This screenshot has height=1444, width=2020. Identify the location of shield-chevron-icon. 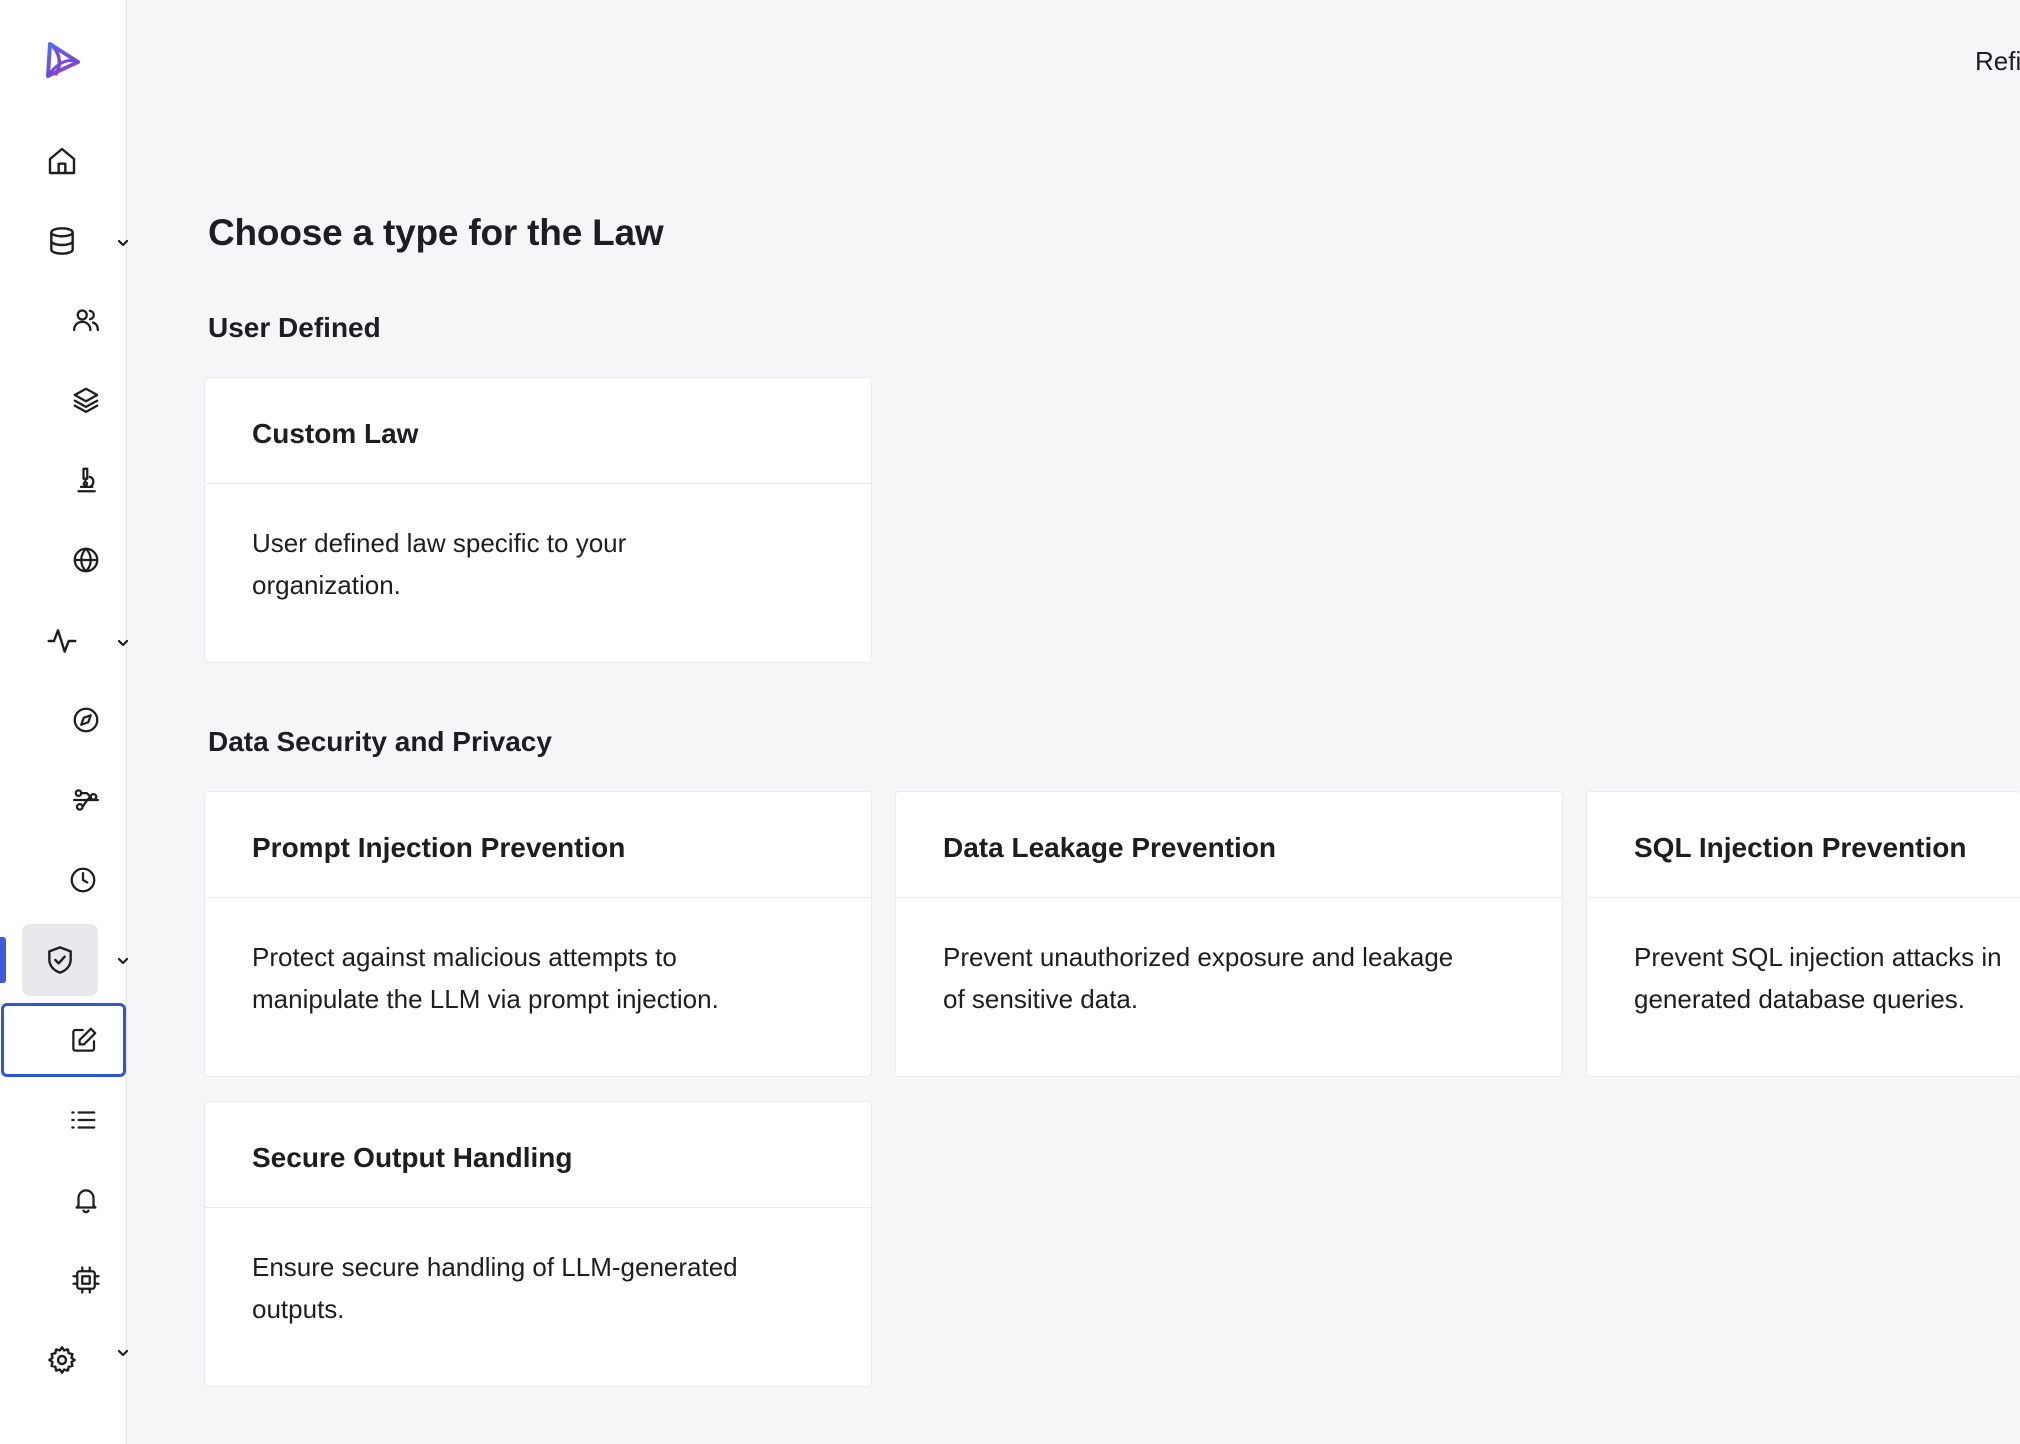
(123, 960).